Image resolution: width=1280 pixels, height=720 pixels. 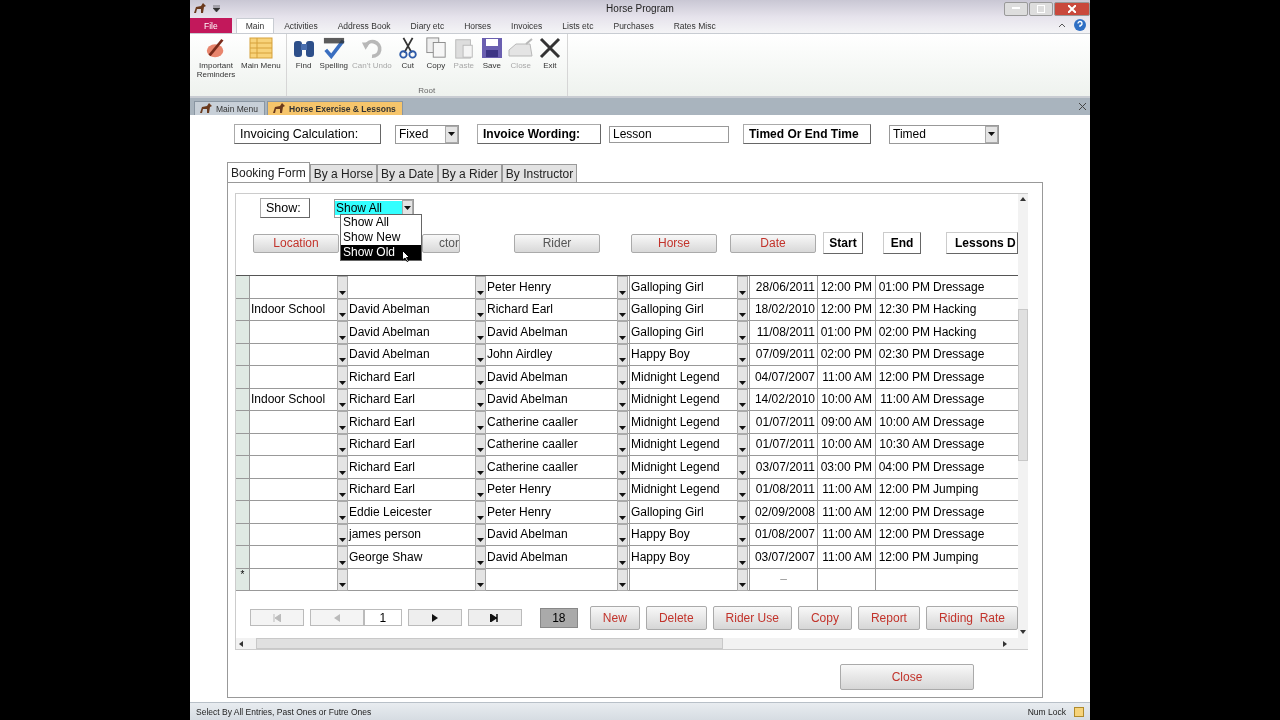 I want to click on ribbon-button: Main Menu, so click(x=261, y=60).